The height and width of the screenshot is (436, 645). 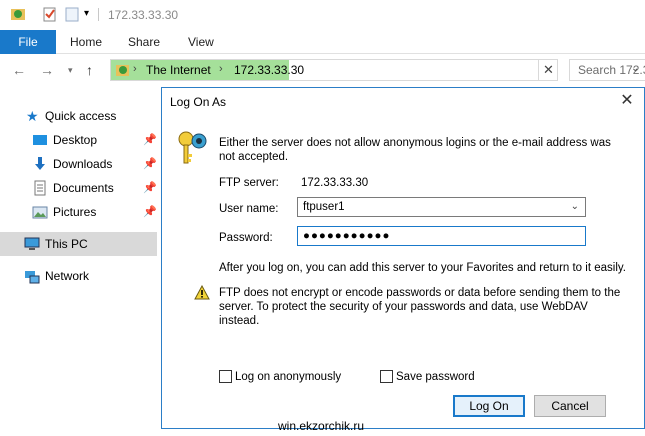 What do you see at coordinates (40, 163) in the screenshot?
I see `downloads-icon` at bounding box center [40, 163].